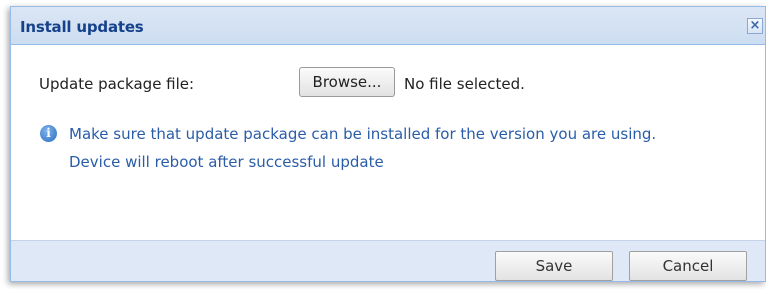  I want to click on info-icon: i, so click(48, 133).